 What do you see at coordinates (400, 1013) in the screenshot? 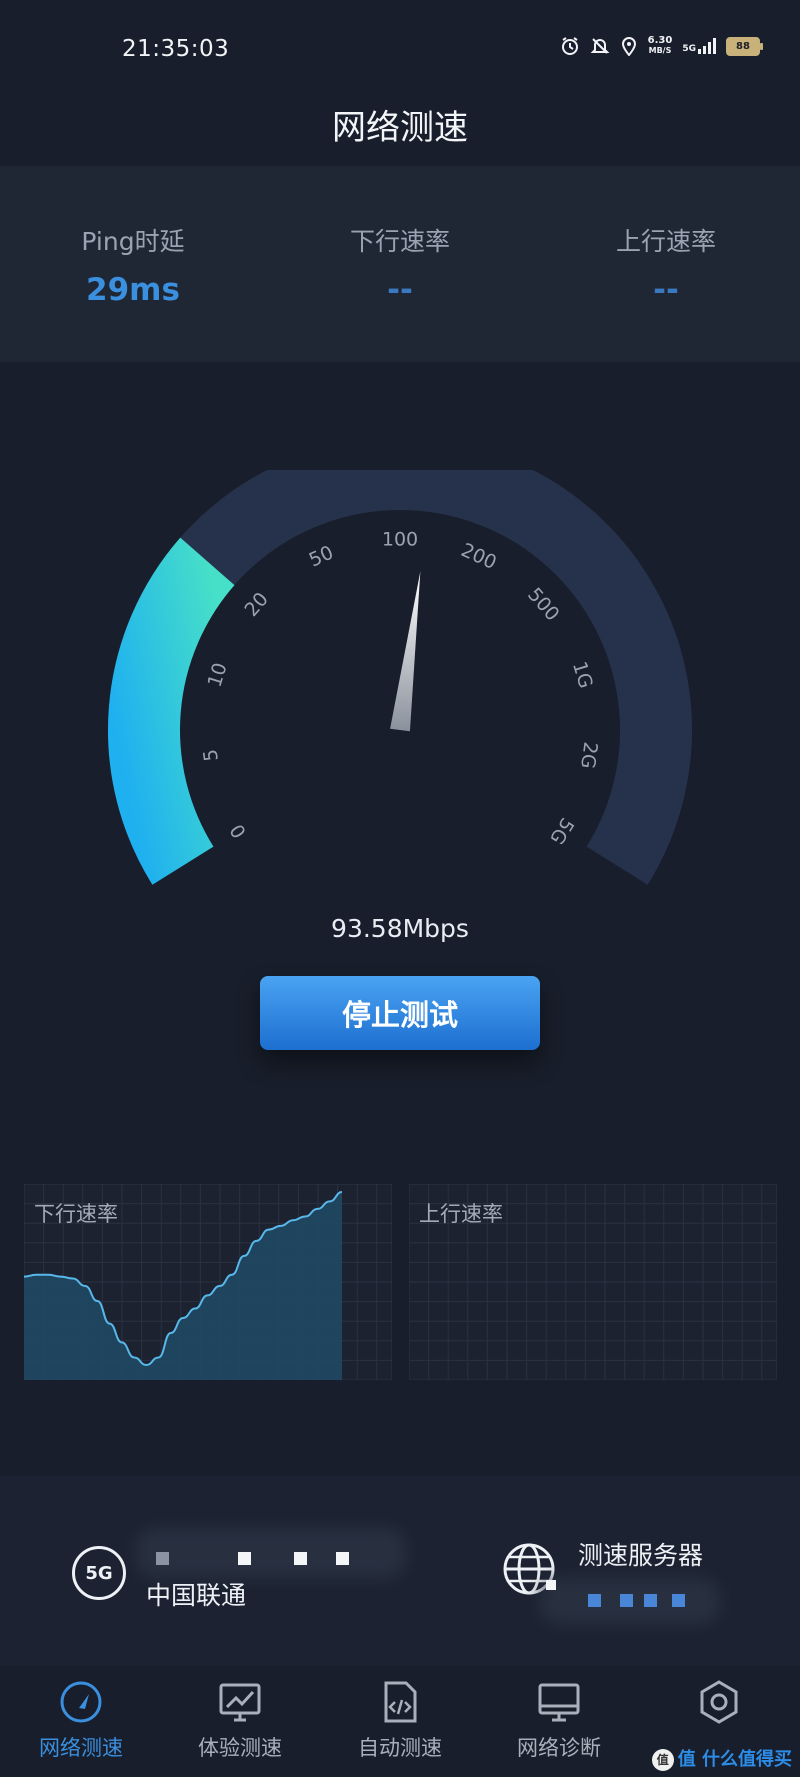
I see `stop-test-button: 停止测试` at bounding box center [400, 1013].